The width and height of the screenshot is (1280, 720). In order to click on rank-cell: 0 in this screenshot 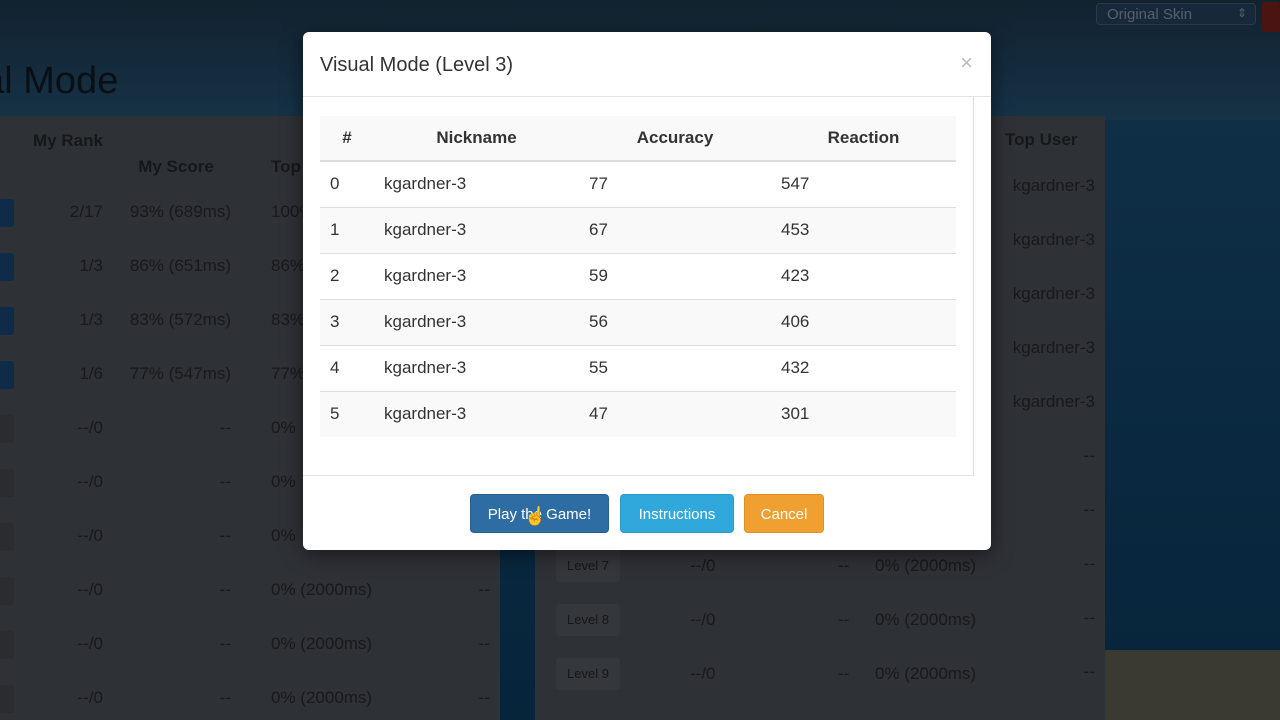, I will do `click(347, 183)`.